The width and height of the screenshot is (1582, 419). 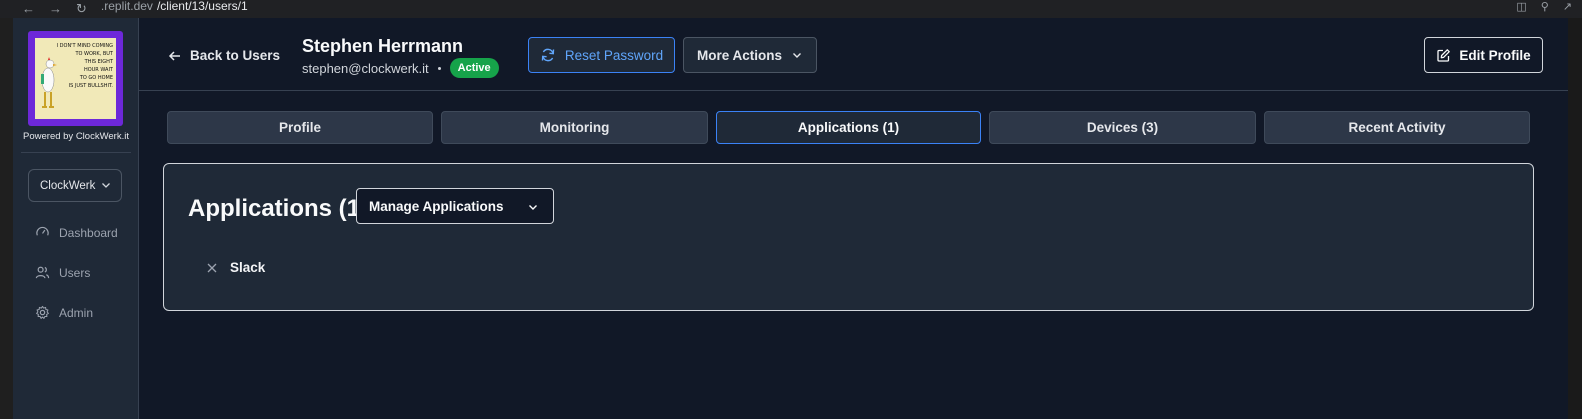 I want to click on back-link-label: Back to Users, so click(x=235, y=55).